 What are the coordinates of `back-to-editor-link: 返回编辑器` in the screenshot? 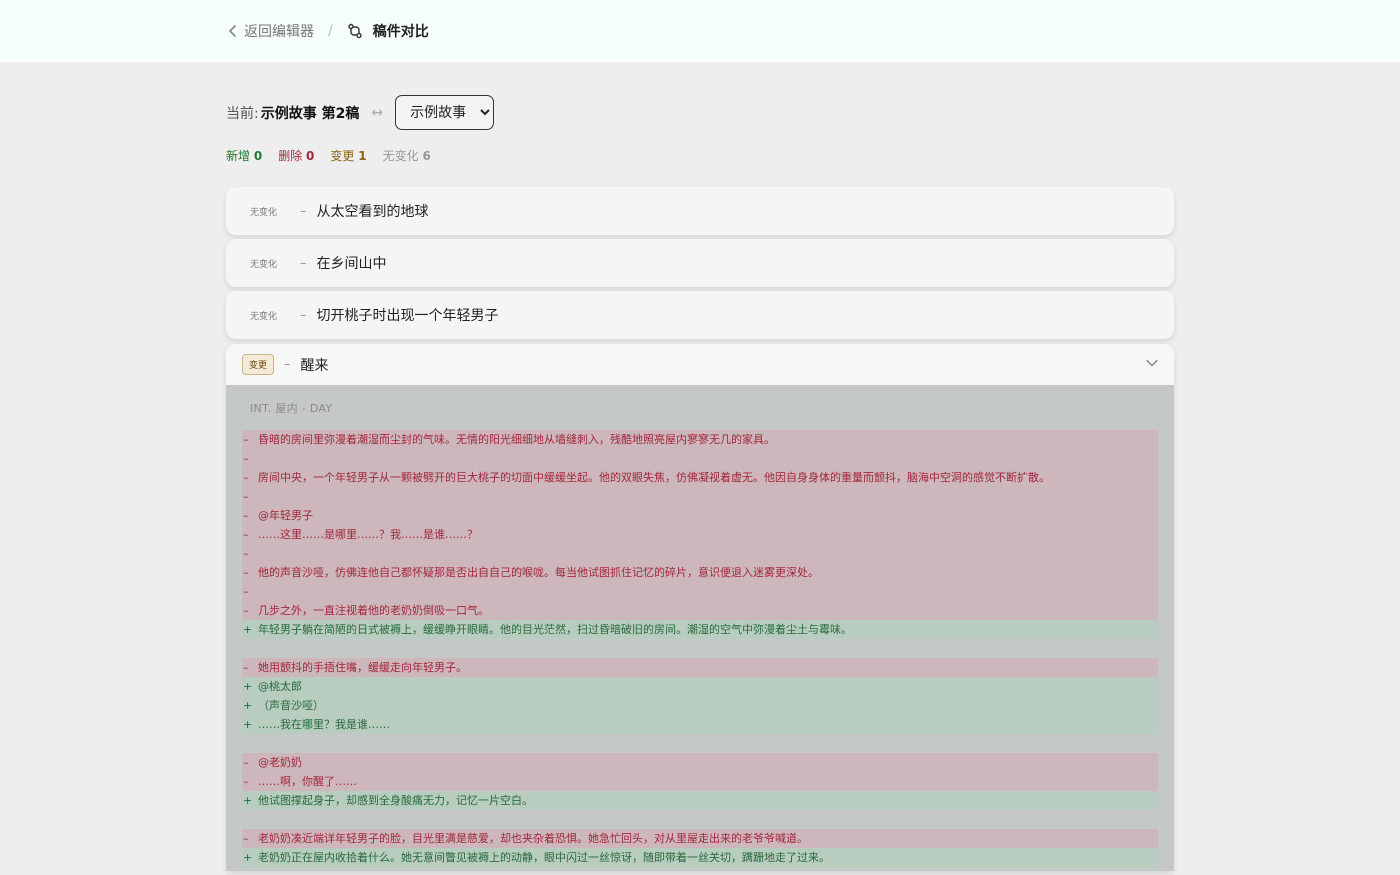 It's located at (271, 31).